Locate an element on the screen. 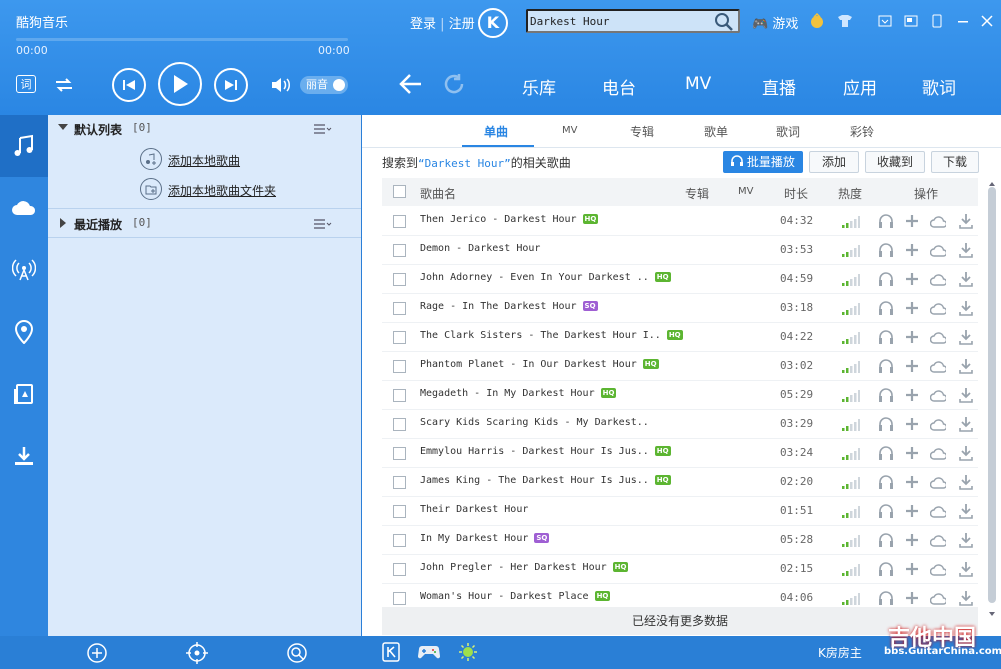 The height and width of the screenshot is (669, 1001). sound-mode-toggle: 丽音 is located at coordinates (324, 85).